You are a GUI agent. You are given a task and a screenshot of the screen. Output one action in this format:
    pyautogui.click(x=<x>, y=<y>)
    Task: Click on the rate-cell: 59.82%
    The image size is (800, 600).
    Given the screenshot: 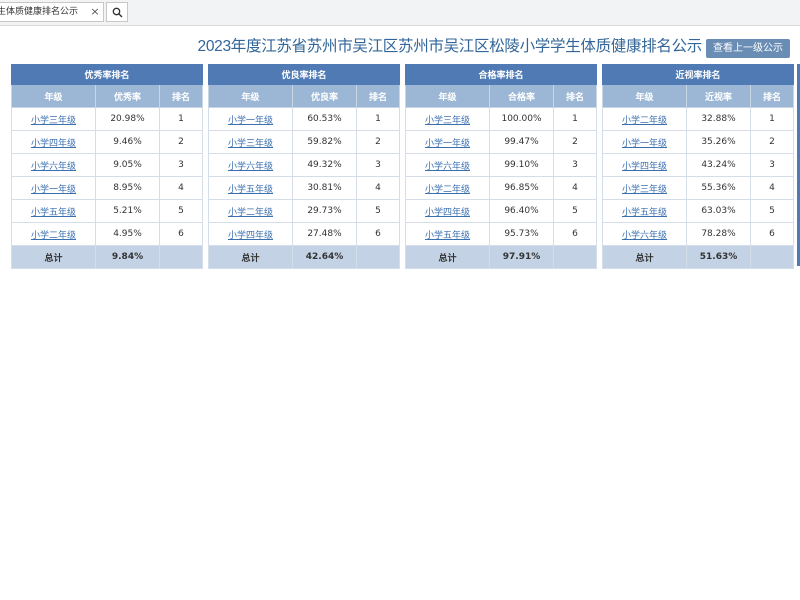 What is the action you would take?
    pyautogui.click(x=324, y=142)
    